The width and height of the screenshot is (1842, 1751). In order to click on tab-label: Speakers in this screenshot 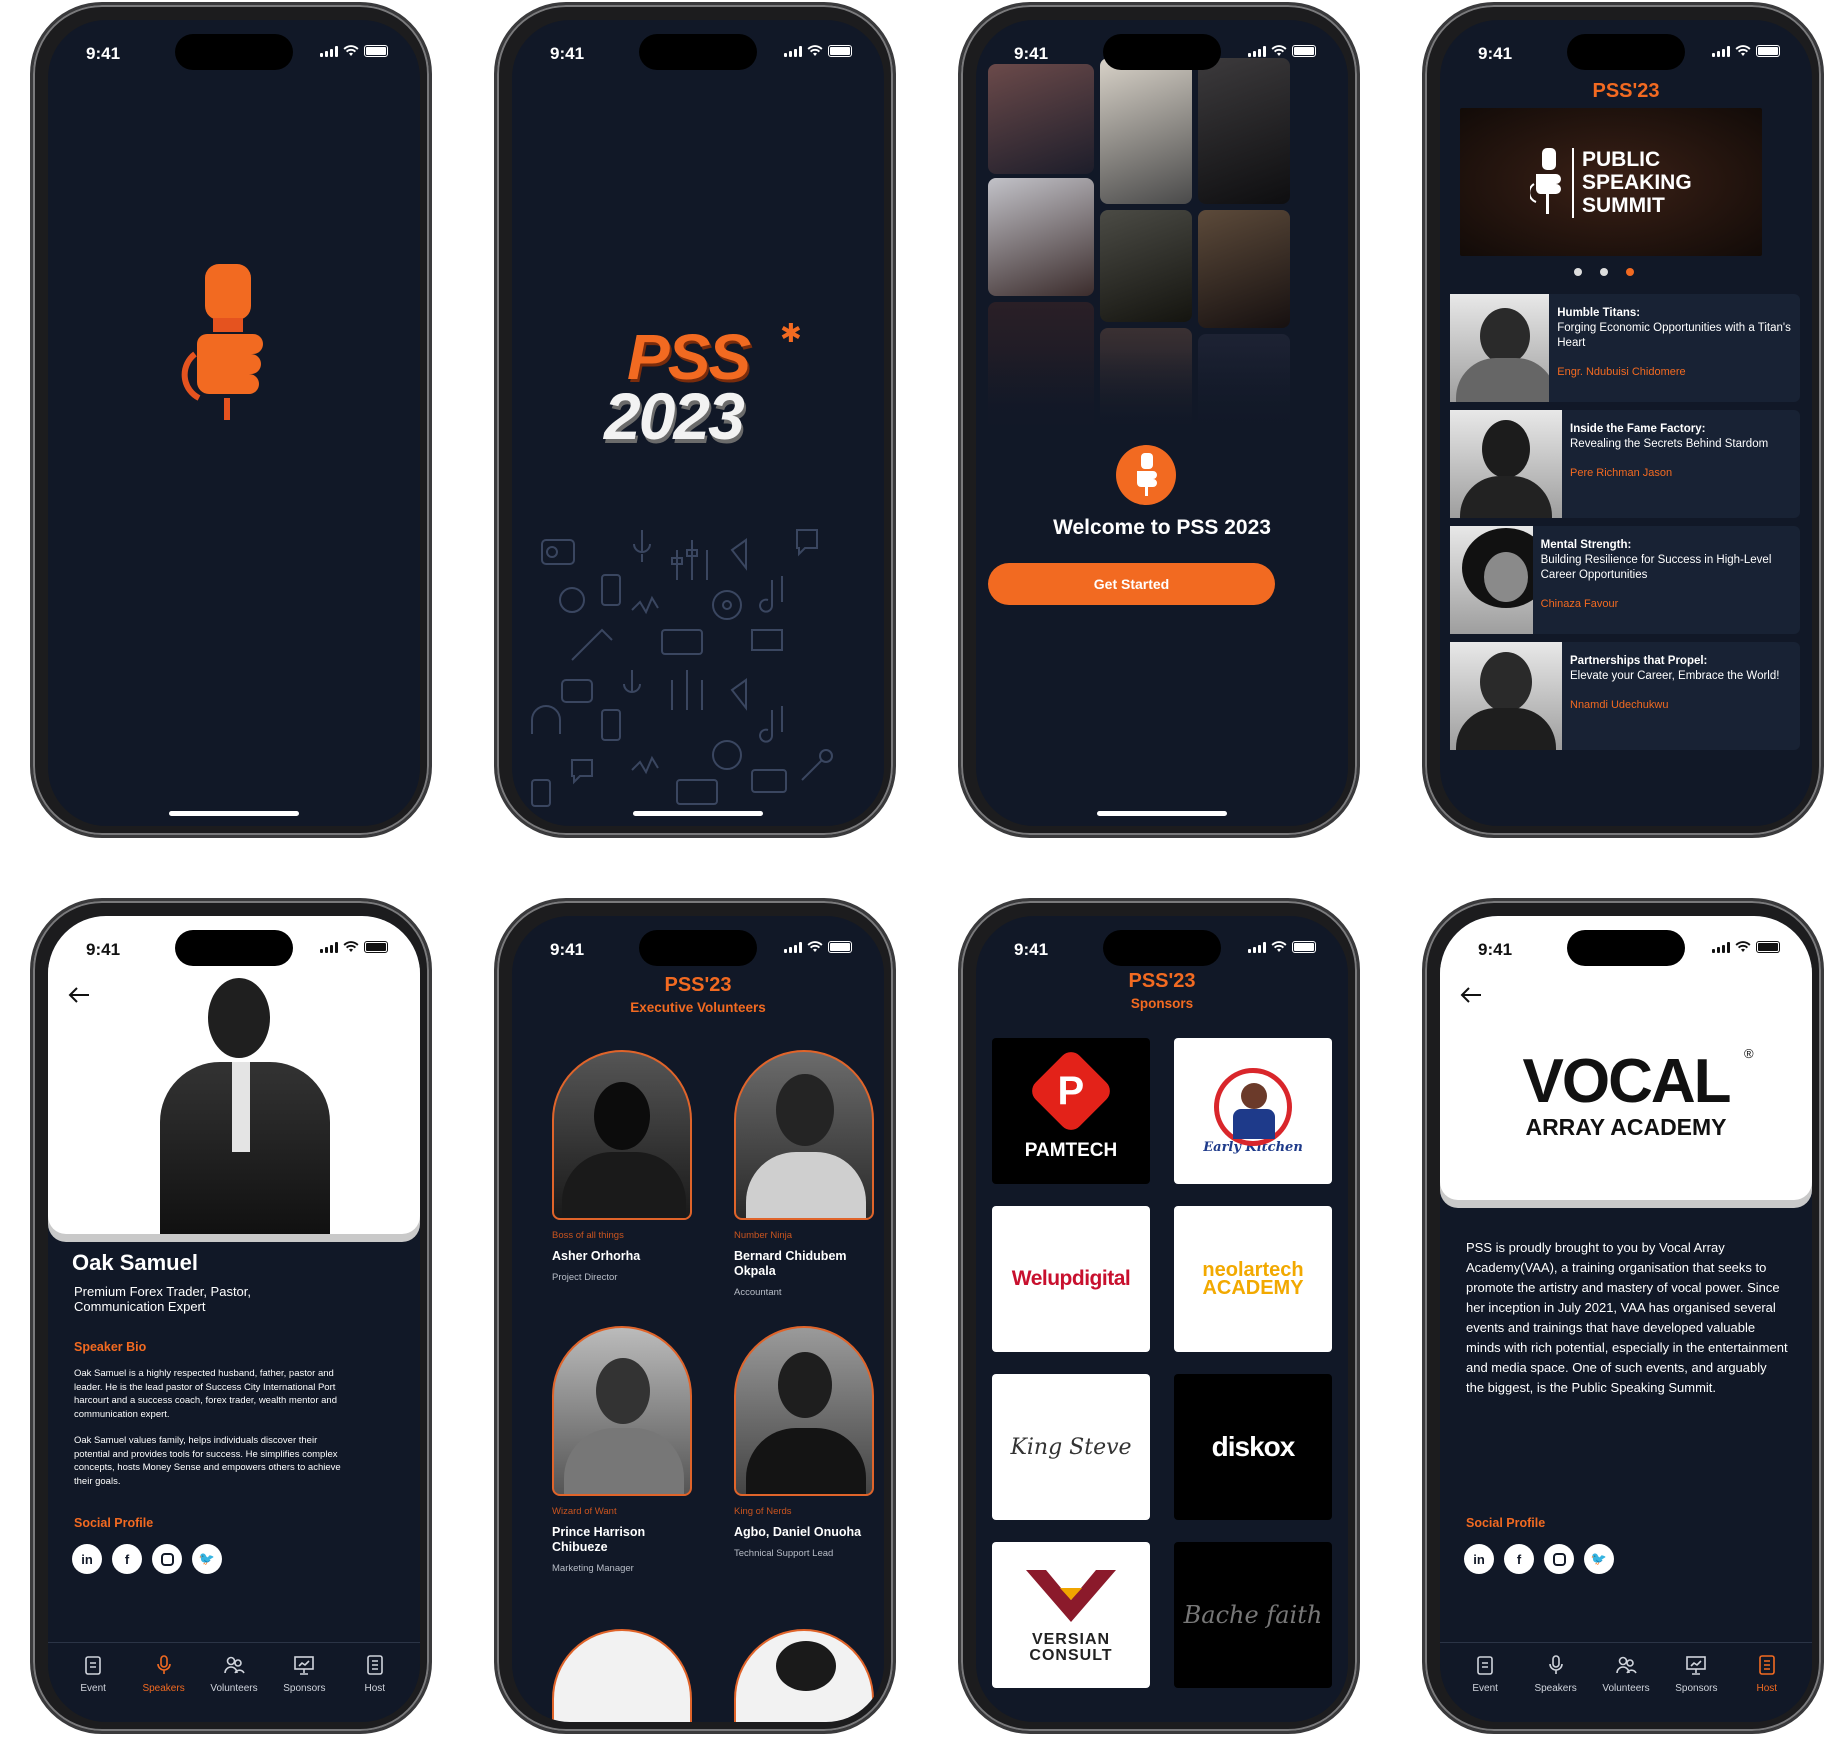, I will do `click(1555, 1688)`.